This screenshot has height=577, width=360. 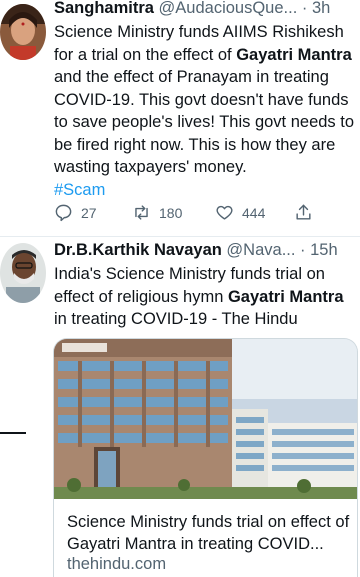 I want to click on retweet-count: 180, so click(x=171, y=212).